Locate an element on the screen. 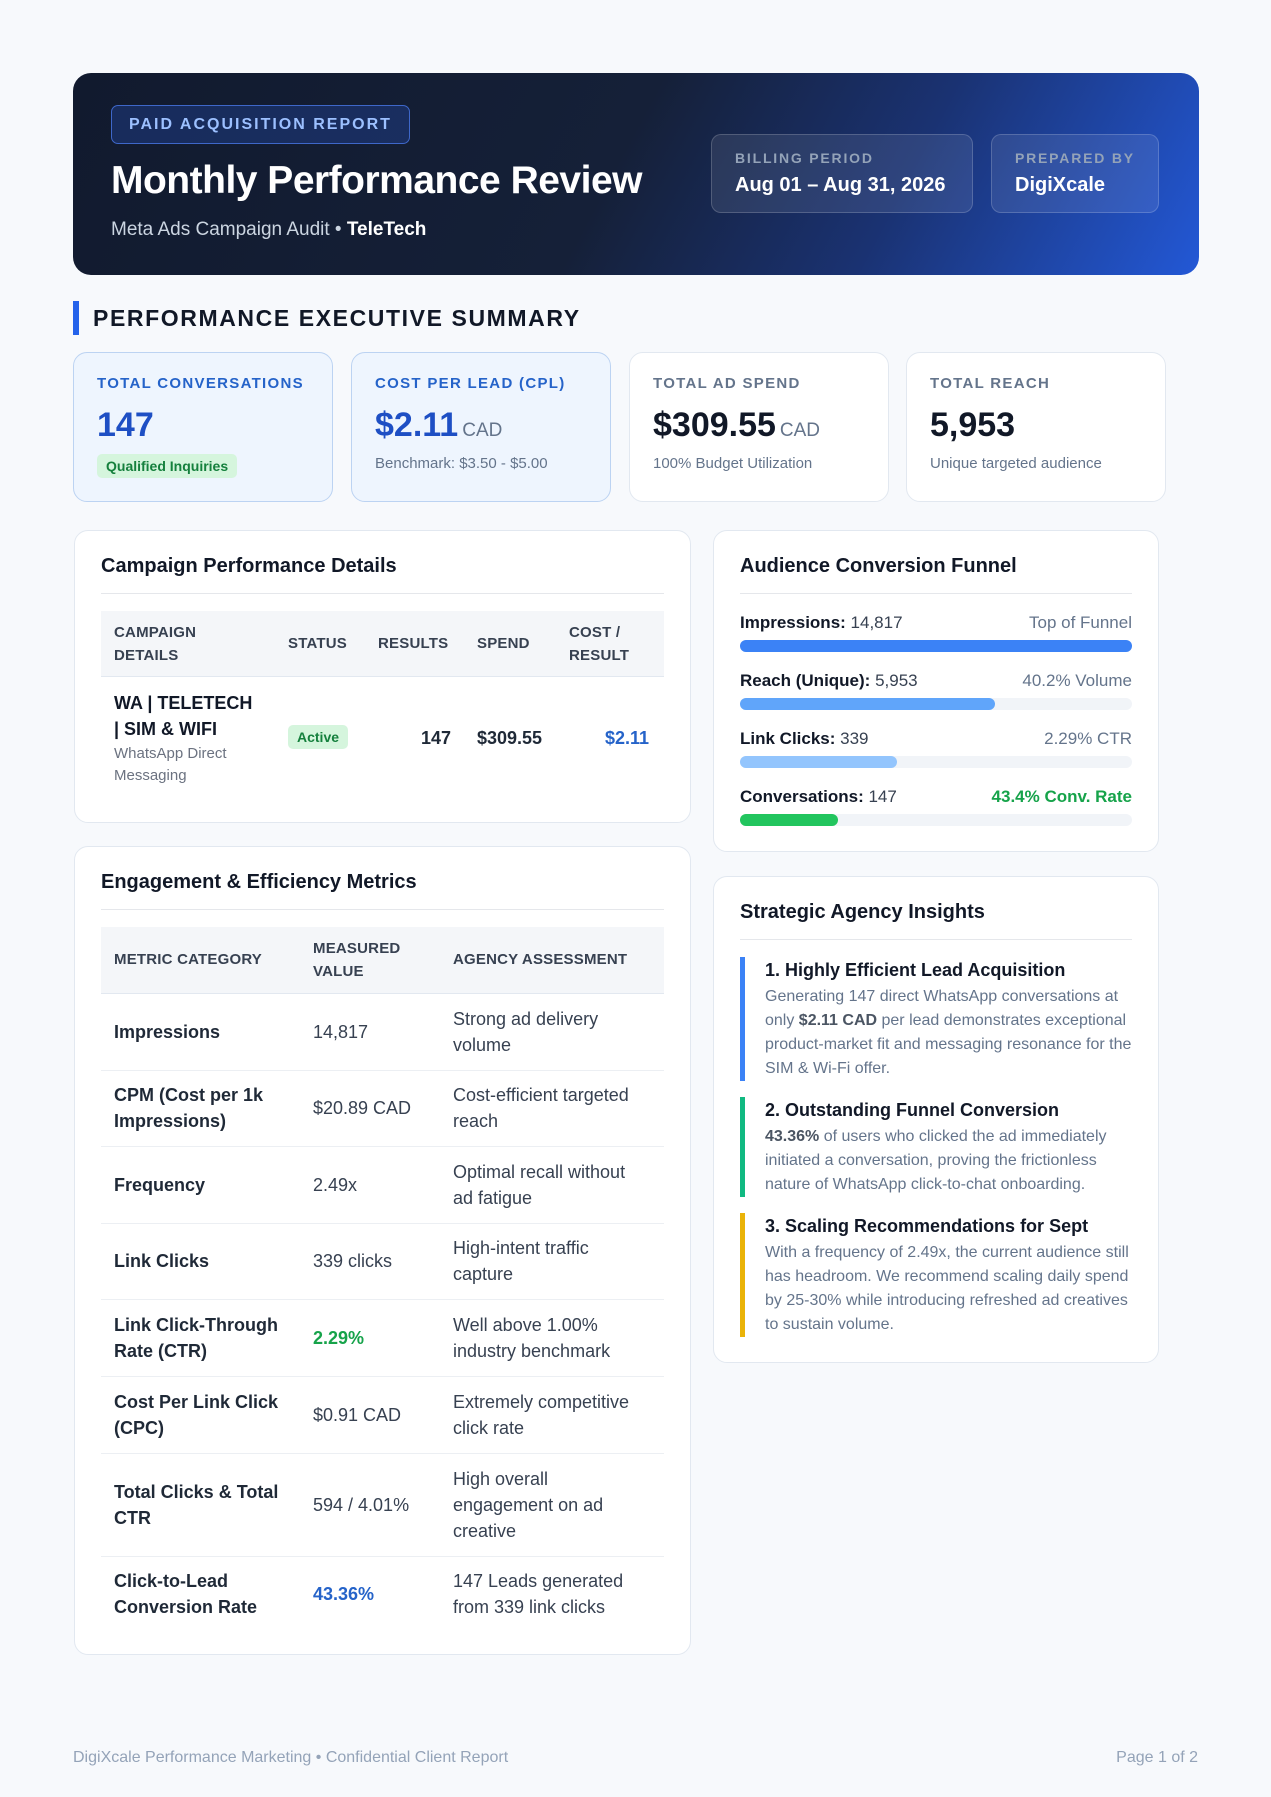 The width and height of the screenshot is (1271, 1797). client-name: TeleTech is located at coordinates (386, 229).